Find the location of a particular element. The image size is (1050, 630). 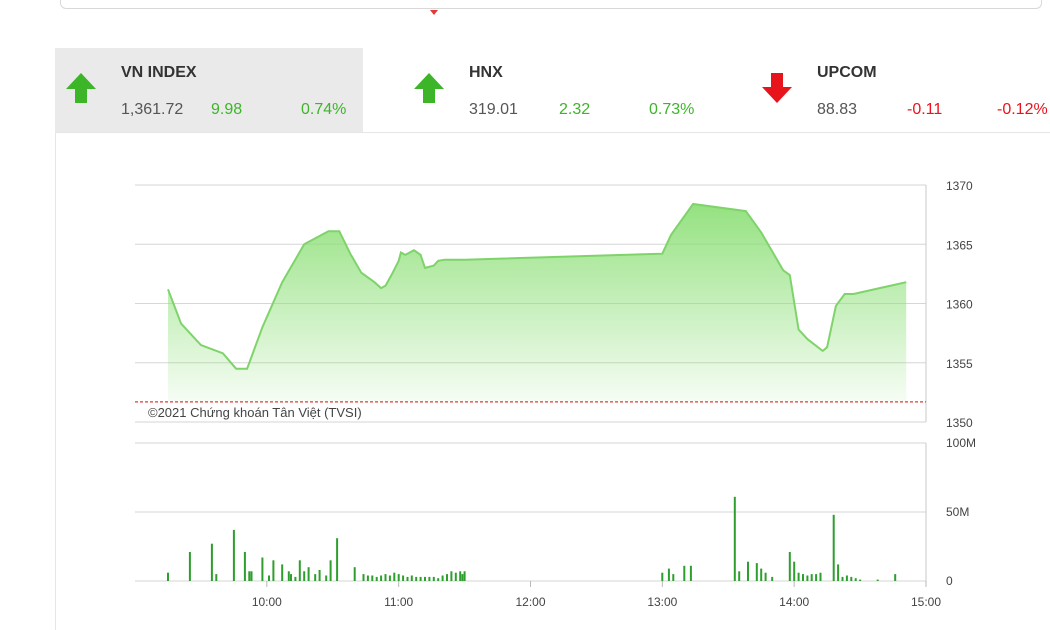

x-tick-label: 15:00 is located at coordinates (926, 602).